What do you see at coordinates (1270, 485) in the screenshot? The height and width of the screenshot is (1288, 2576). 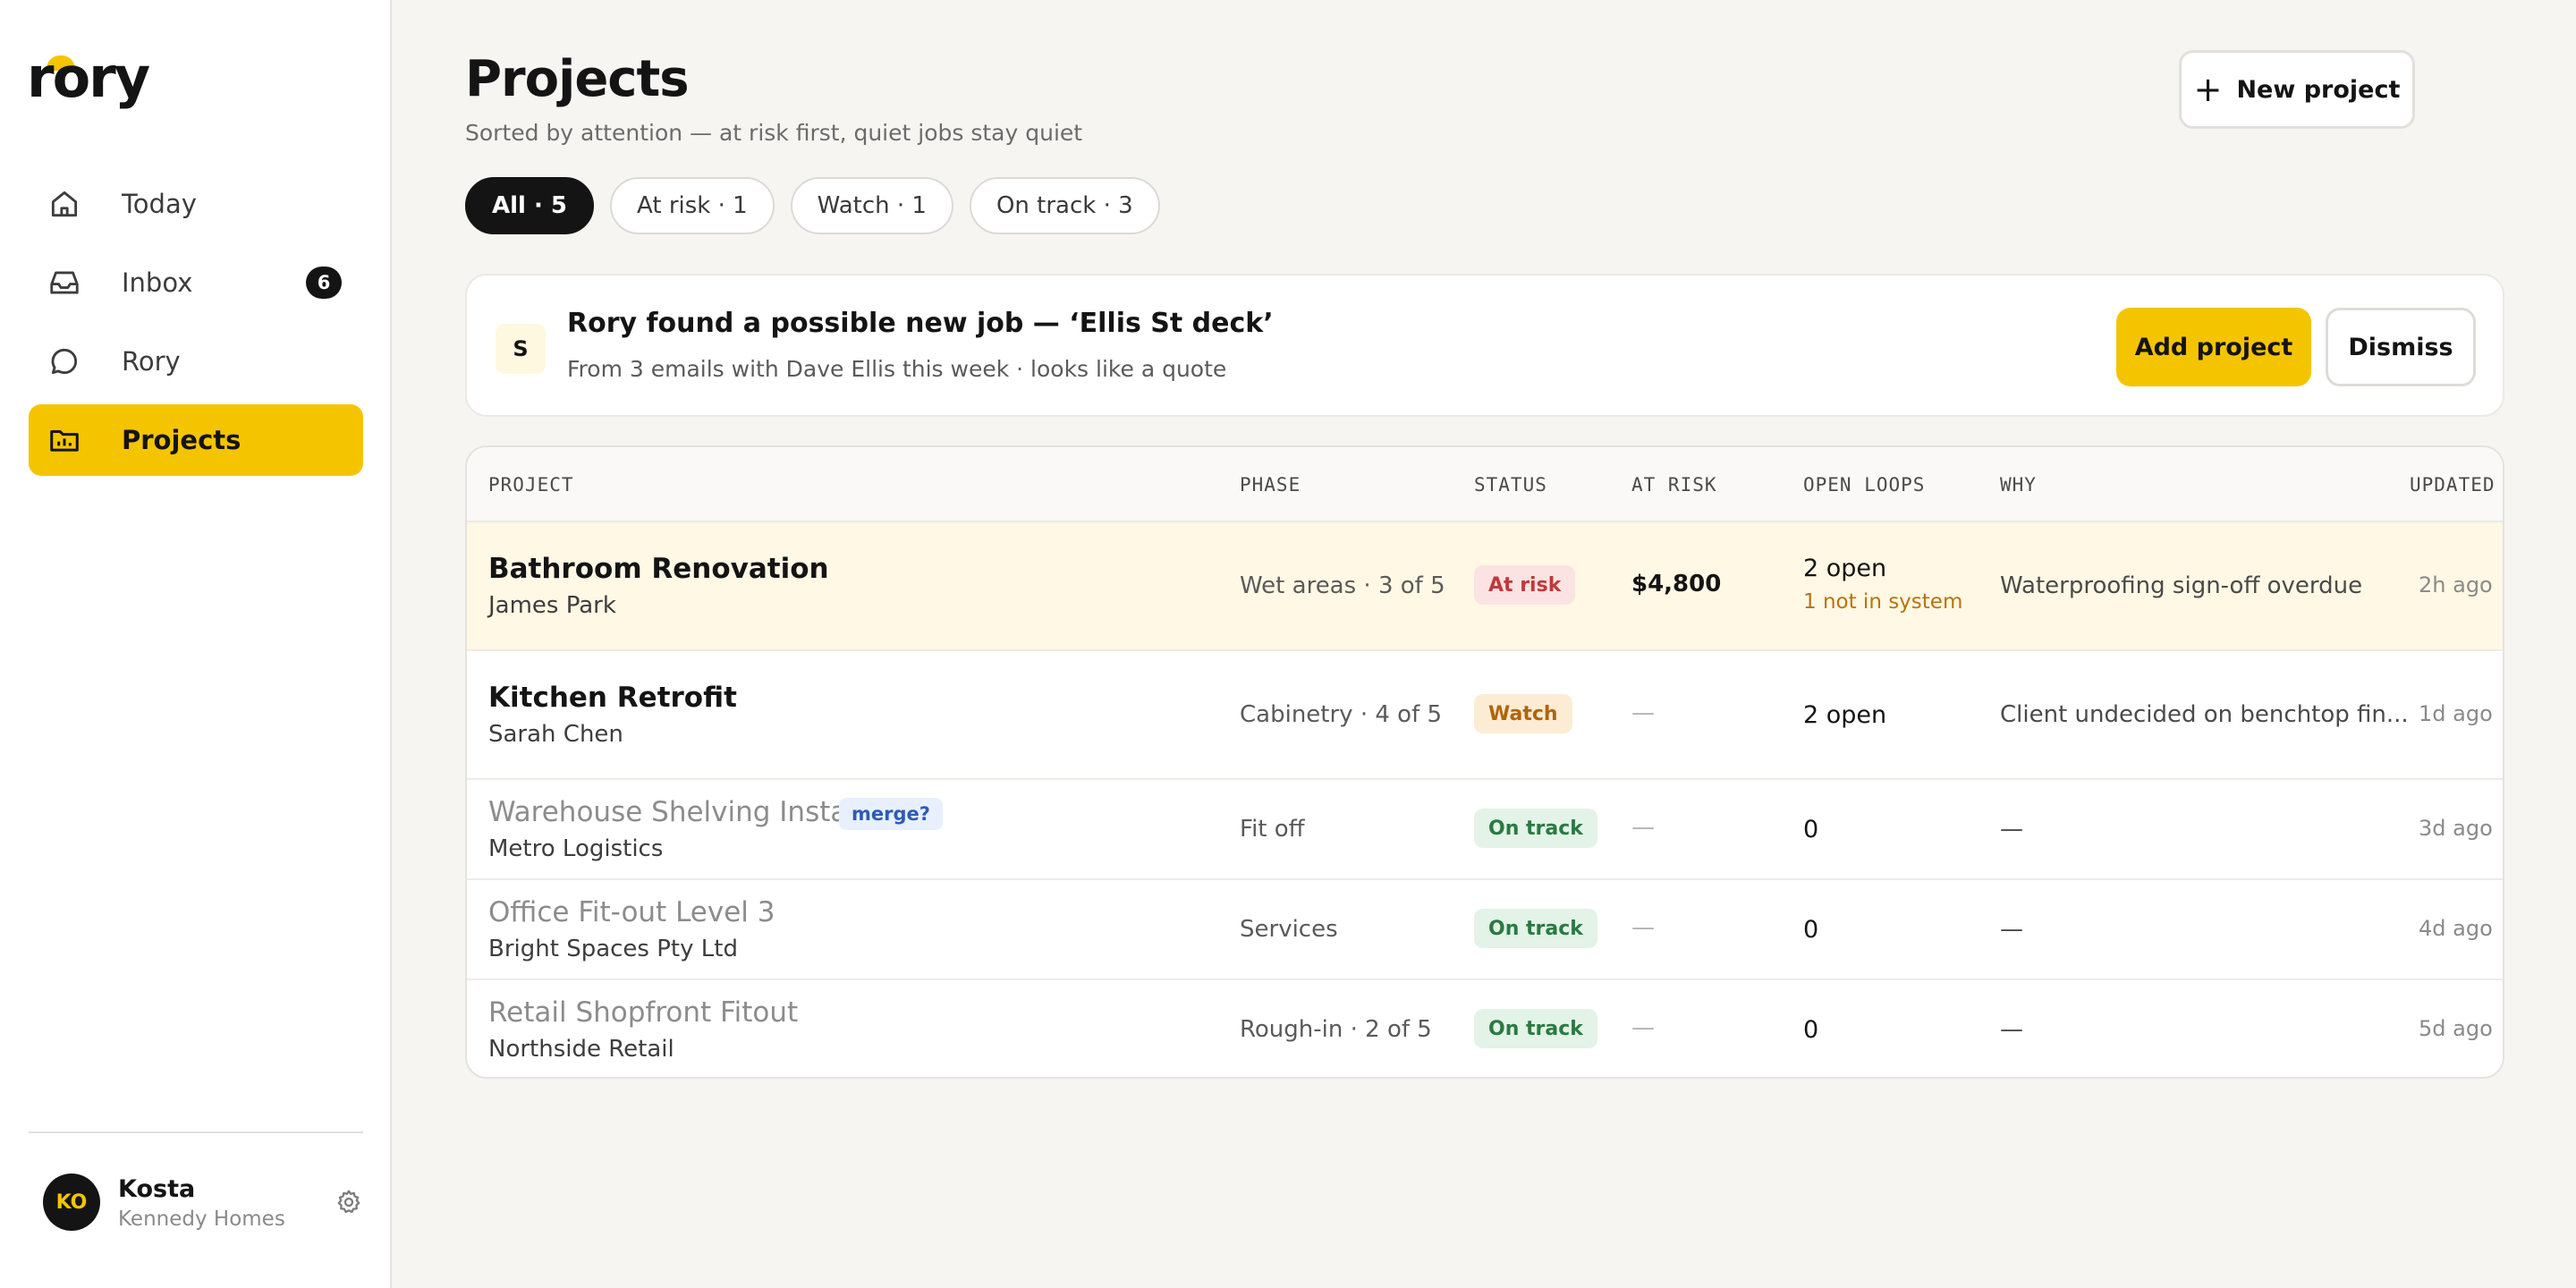 I see `column-header-phase: PHASE` at bounding box center [1270, 485].